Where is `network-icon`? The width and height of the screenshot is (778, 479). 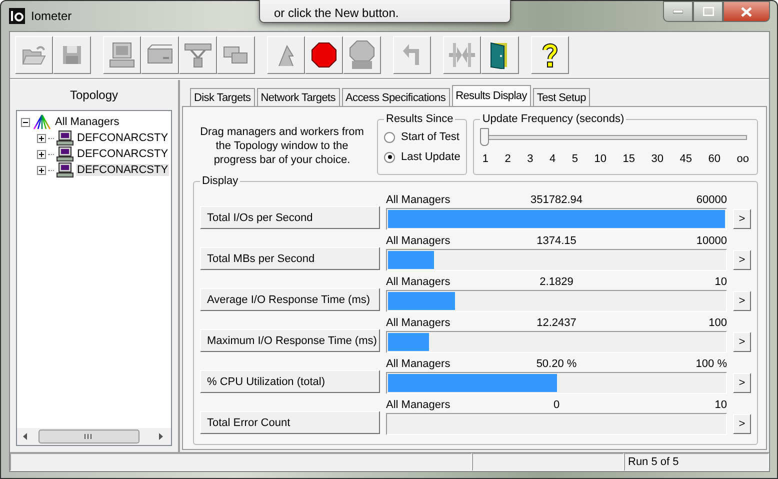
network-icon is located at coordinates (198, 55).